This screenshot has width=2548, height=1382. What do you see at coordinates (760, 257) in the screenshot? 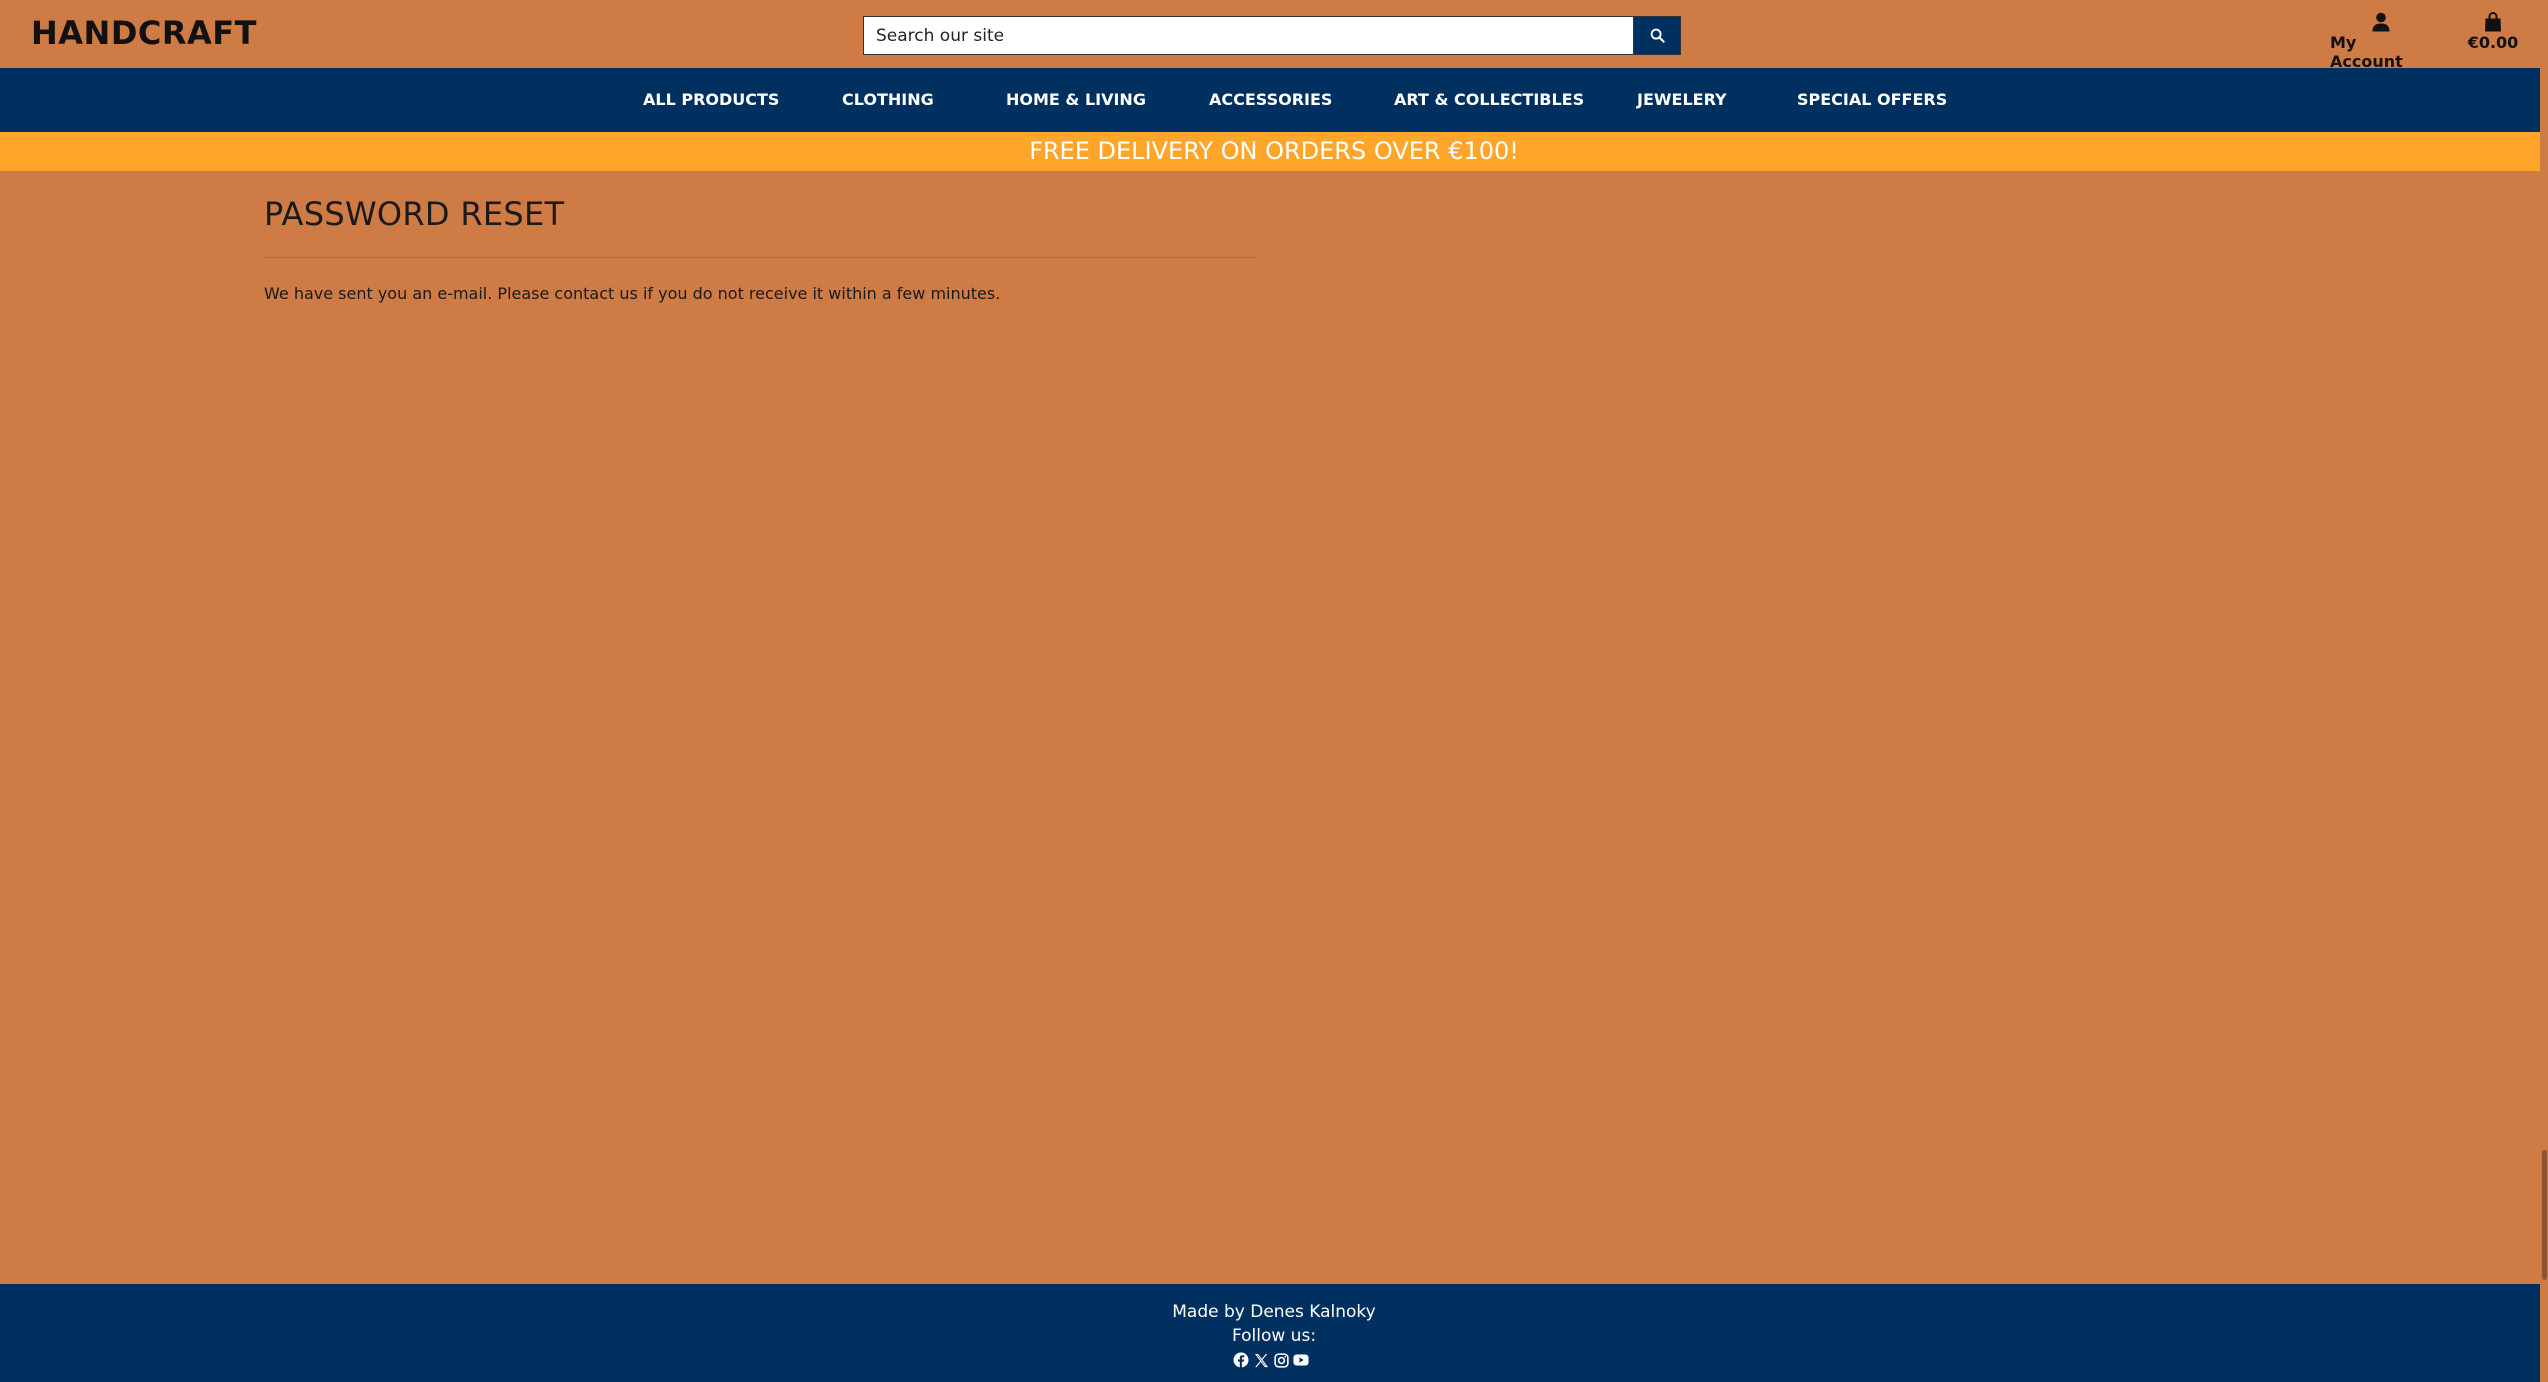
I see `title-divider` at bounding box center [760, 257].